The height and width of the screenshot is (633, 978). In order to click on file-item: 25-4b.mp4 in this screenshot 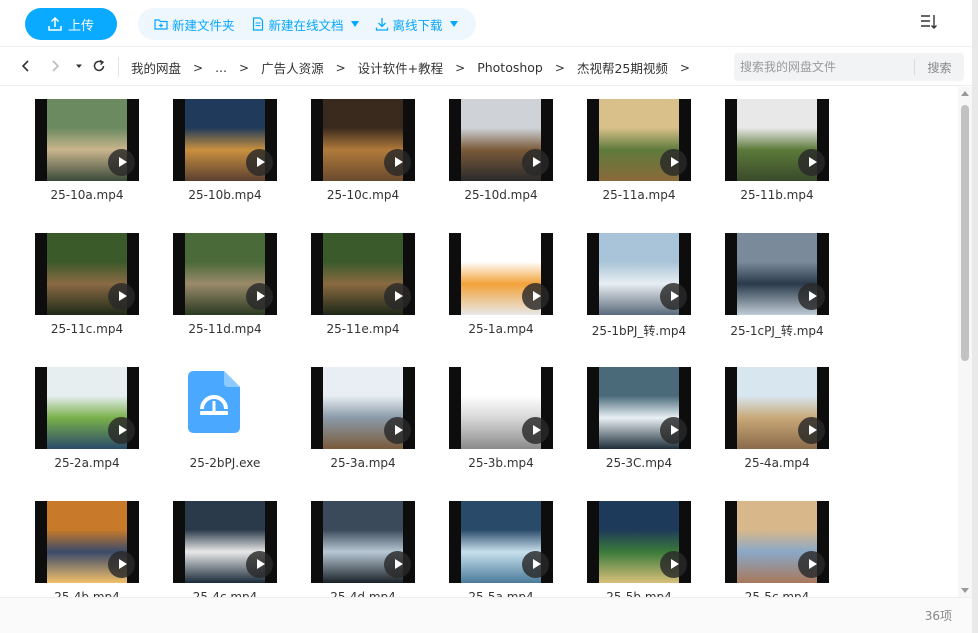, I will do `click(93, 548)`.